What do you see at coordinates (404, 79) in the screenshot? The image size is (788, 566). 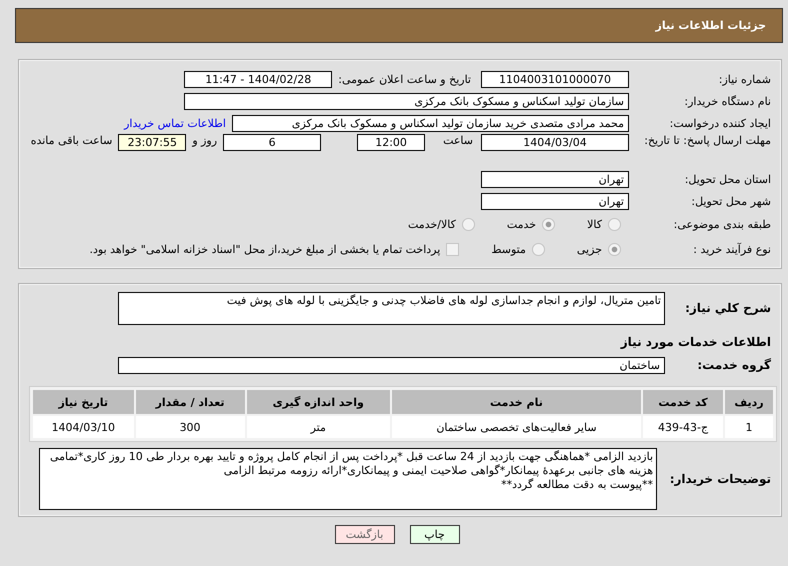 I see `field-label: تاریخ و ساعت اعلان عمومی:` at bounding box center [404, 79].